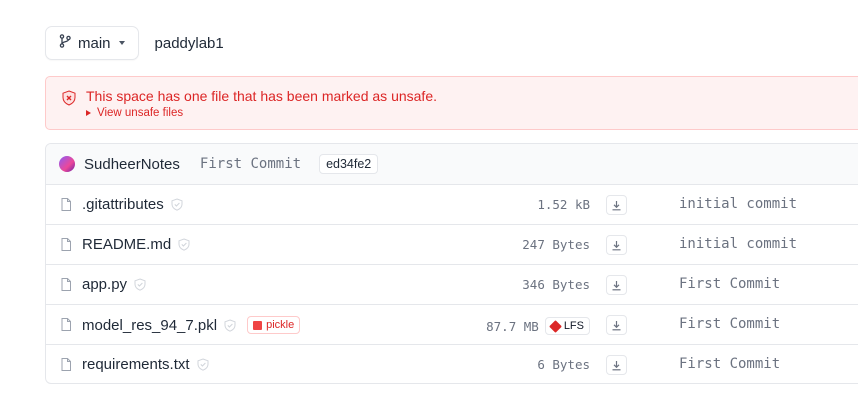 The image size is (858, 417). I want to click on pickle-warning-icon, so click(258, 325).